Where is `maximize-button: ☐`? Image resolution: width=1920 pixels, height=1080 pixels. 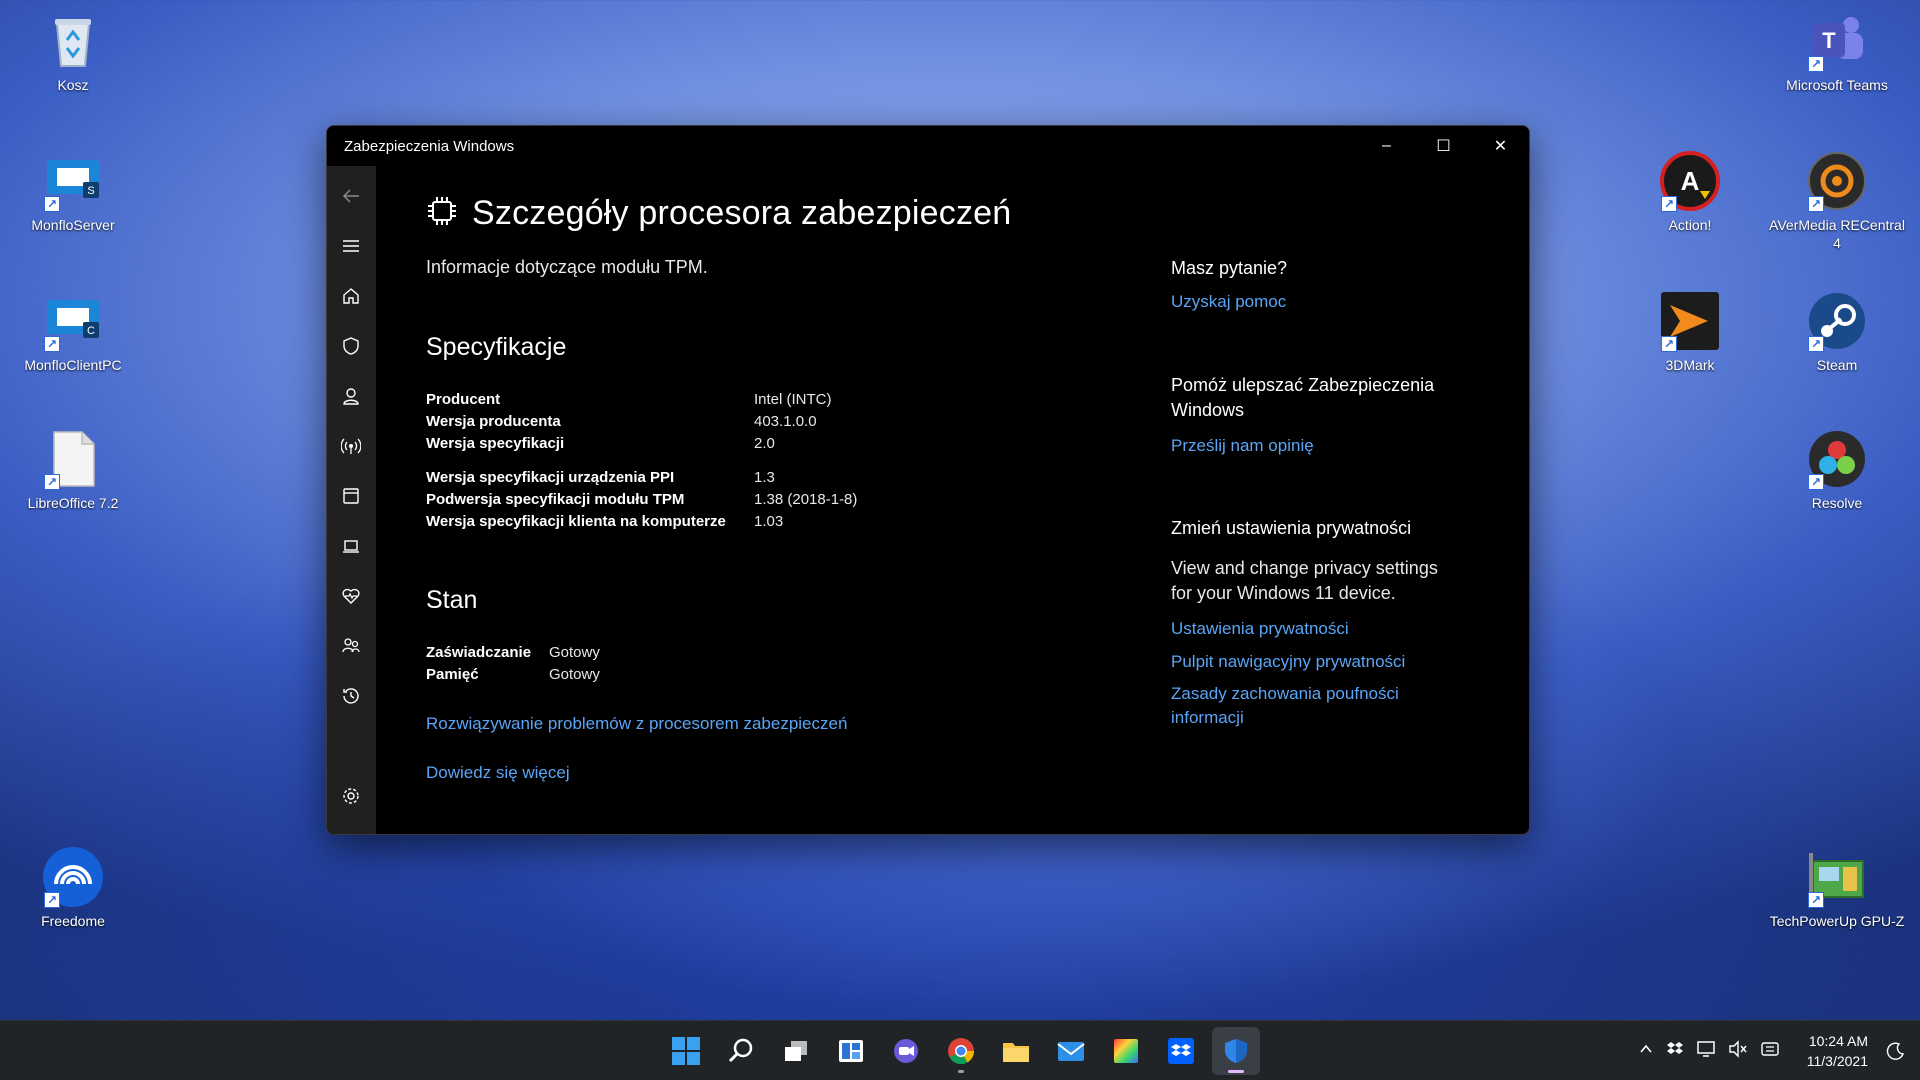 maximize-button: ☐ is located at coordinates (1443, 146).